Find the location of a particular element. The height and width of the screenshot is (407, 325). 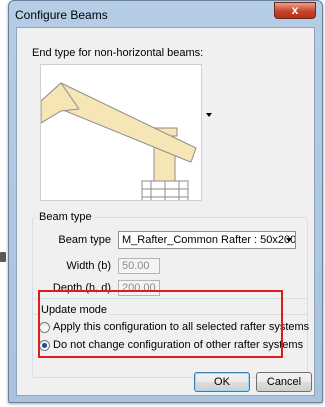

beam-type-group-label: Beam type is located at coordinates (65, 217).